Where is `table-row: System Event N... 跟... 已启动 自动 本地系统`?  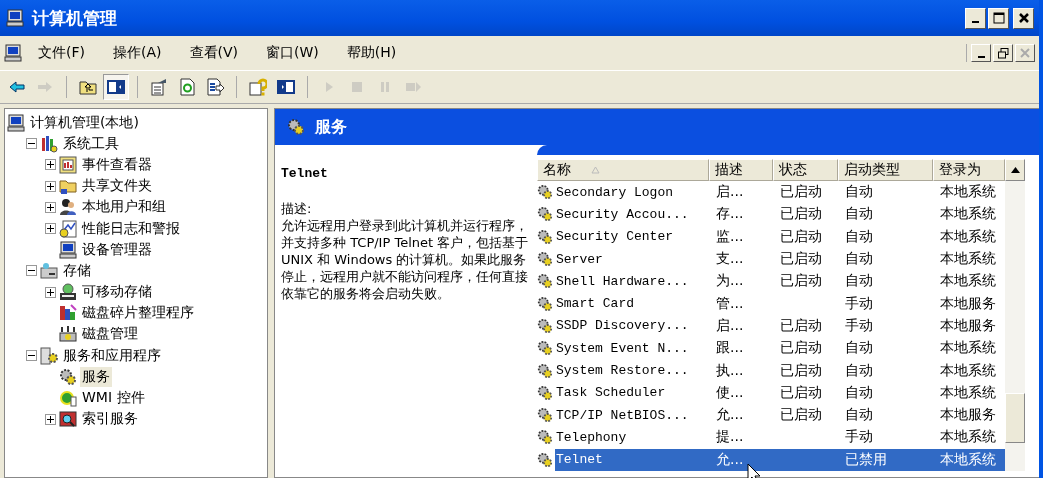 table-row: System Event N... 跟... 已启动 自动 本地系统 is located at coordinates (780, 348).